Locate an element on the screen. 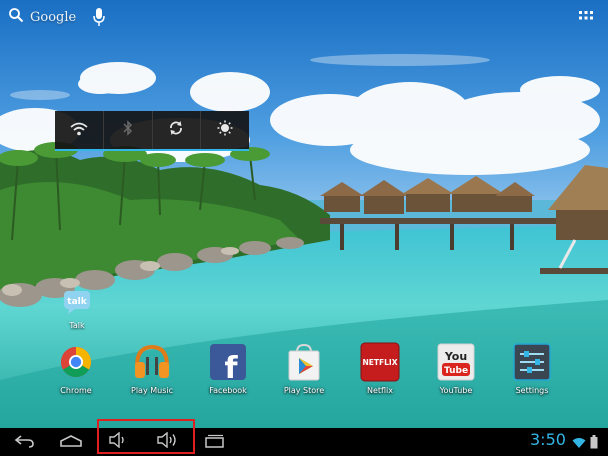 This screenshot has height=456, width=608. svg-text: f is located at coordinates (231, 366).